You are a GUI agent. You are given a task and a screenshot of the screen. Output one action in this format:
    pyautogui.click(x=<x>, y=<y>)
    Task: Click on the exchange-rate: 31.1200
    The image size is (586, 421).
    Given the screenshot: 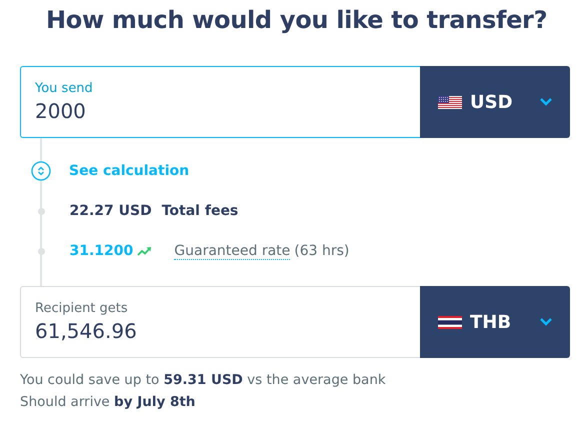 What is the action you would take?
    pyautogui.click(x=102, y=251)
    